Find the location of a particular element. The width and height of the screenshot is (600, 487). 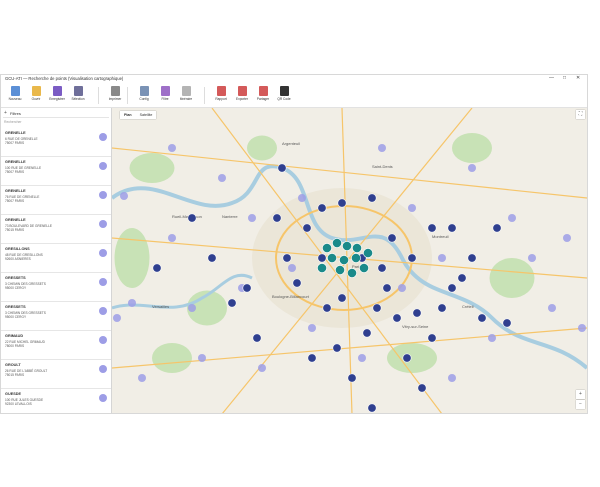

list-item: GRENELLE 6 RUE DE GRENELLE 75007 PARIS is located at coordinates (56, 142).